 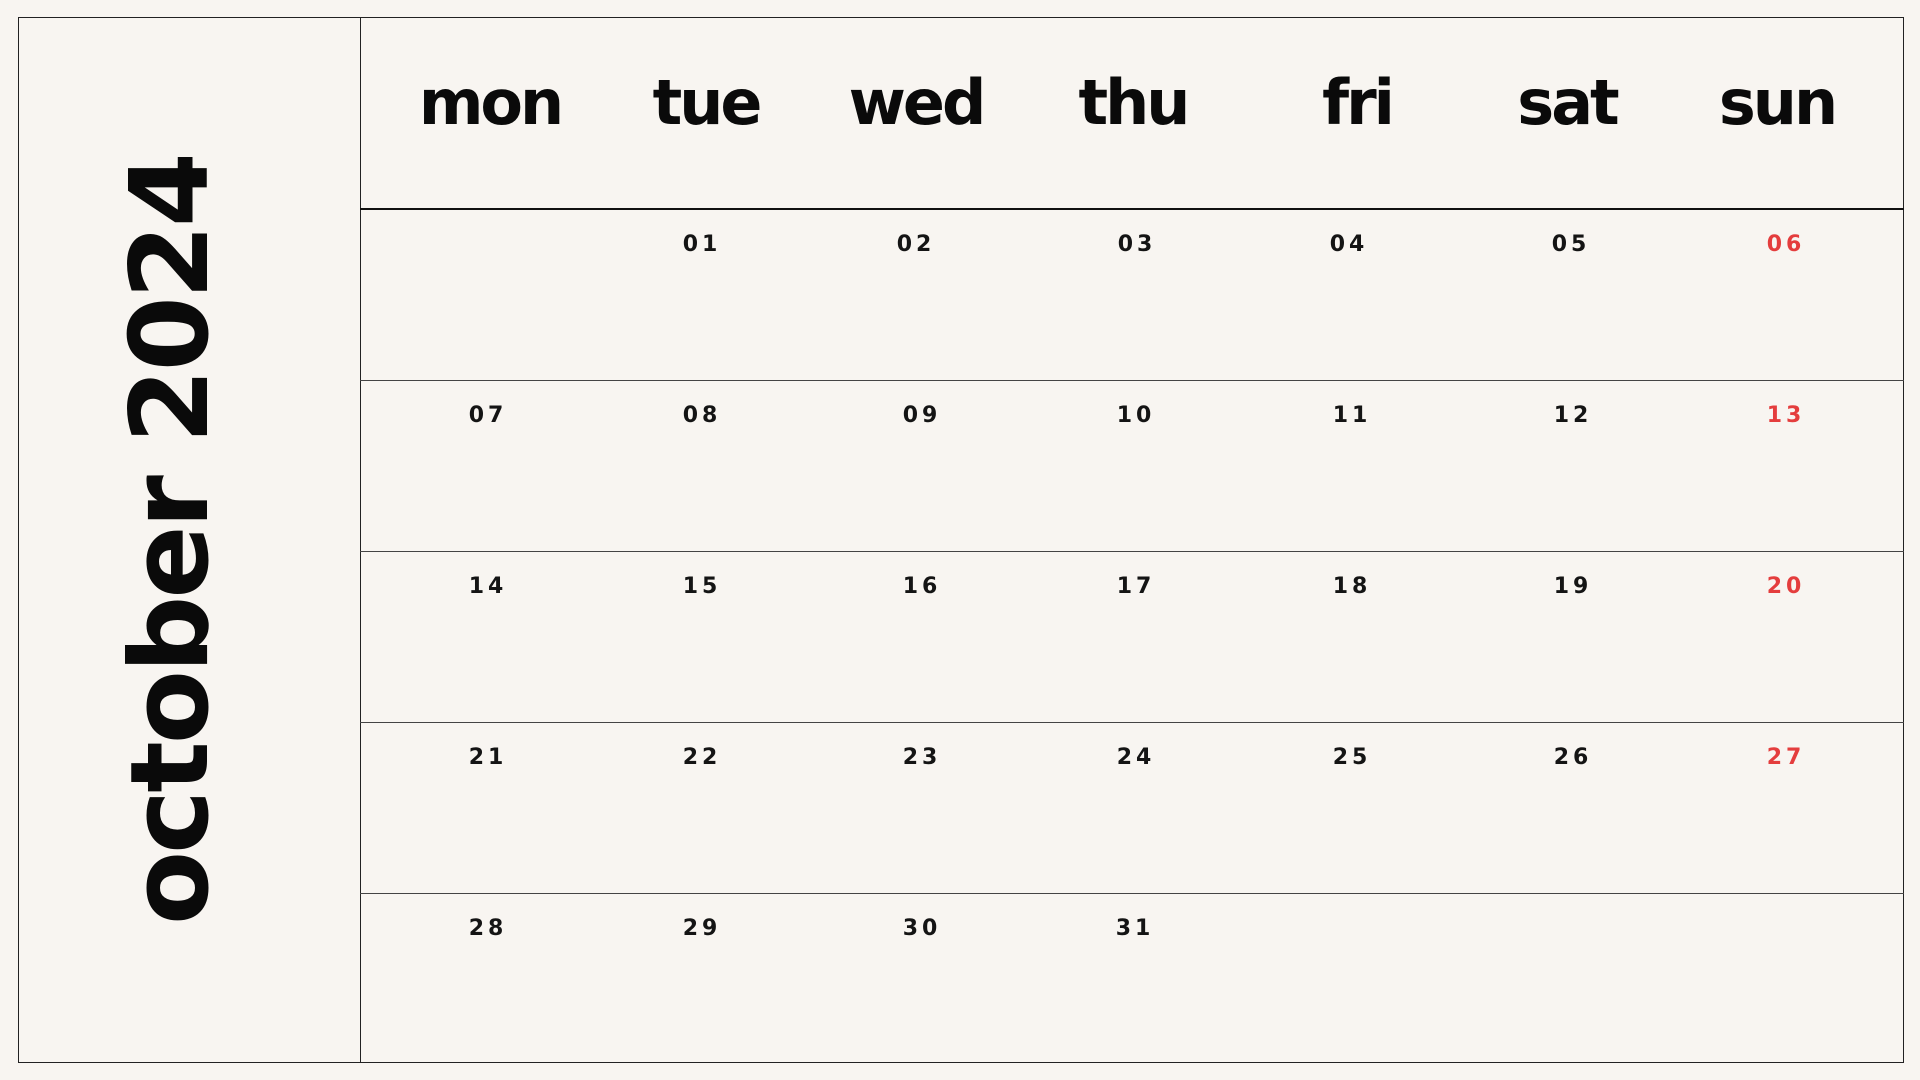 I want to click on date-cell: 15, so click(x=702, y=587).